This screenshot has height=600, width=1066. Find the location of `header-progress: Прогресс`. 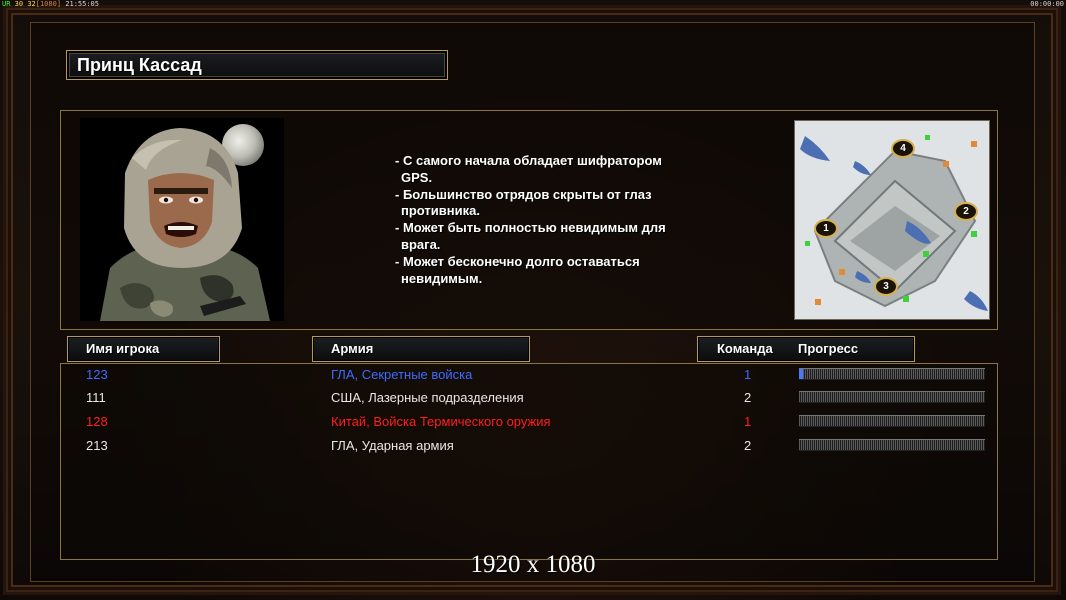

header-progress: Прогресс is located at coordinates (828, 348).